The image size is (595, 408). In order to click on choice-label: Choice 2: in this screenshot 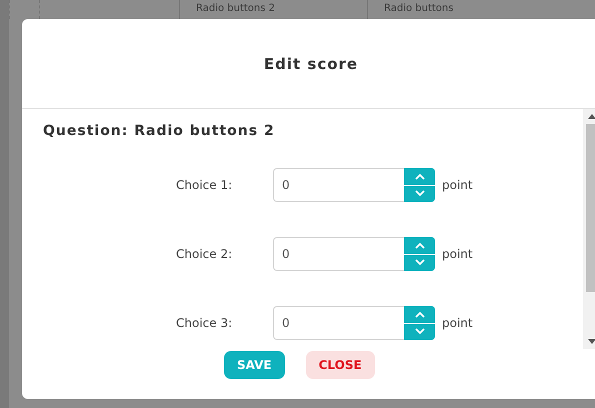, I will do `click(205, 254)`.